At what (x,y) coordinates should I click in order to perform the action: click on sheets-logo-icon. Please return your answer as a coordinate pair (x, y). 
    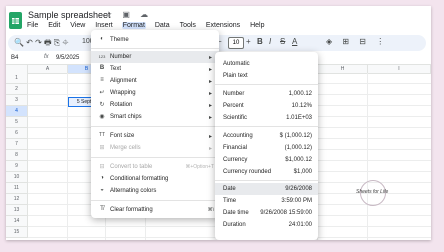
    Looking at the image, I should click on (15, 20).